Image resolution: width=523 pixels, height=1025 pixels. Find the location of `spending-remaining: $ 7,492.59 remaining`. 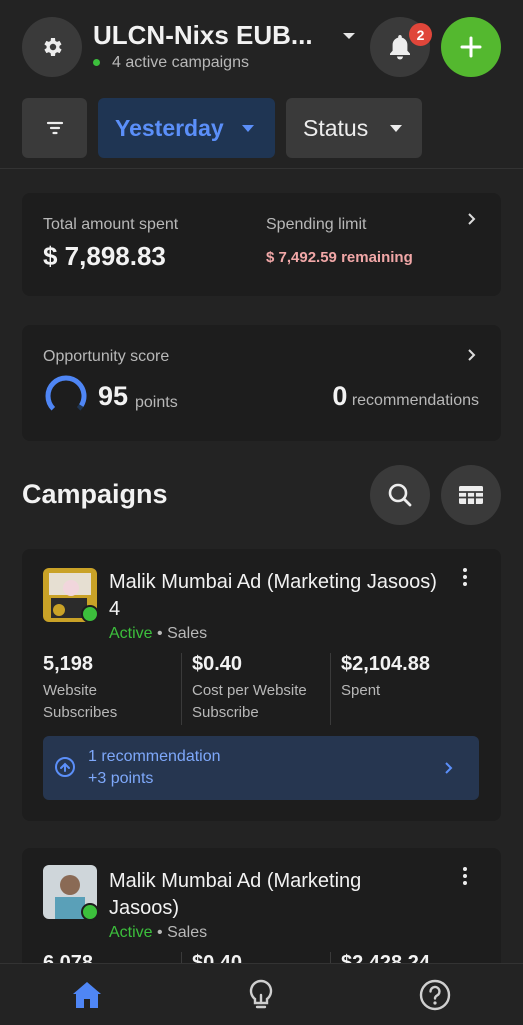

spending-remaining: $ 7,492.59 remaining is located at coordinates (339, 257).